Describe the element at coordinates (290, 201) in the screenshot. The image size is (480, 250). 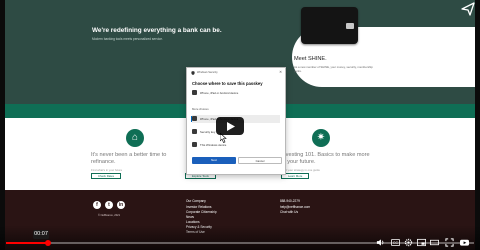
I see `footer-phone: 888-940-2279` at that location.